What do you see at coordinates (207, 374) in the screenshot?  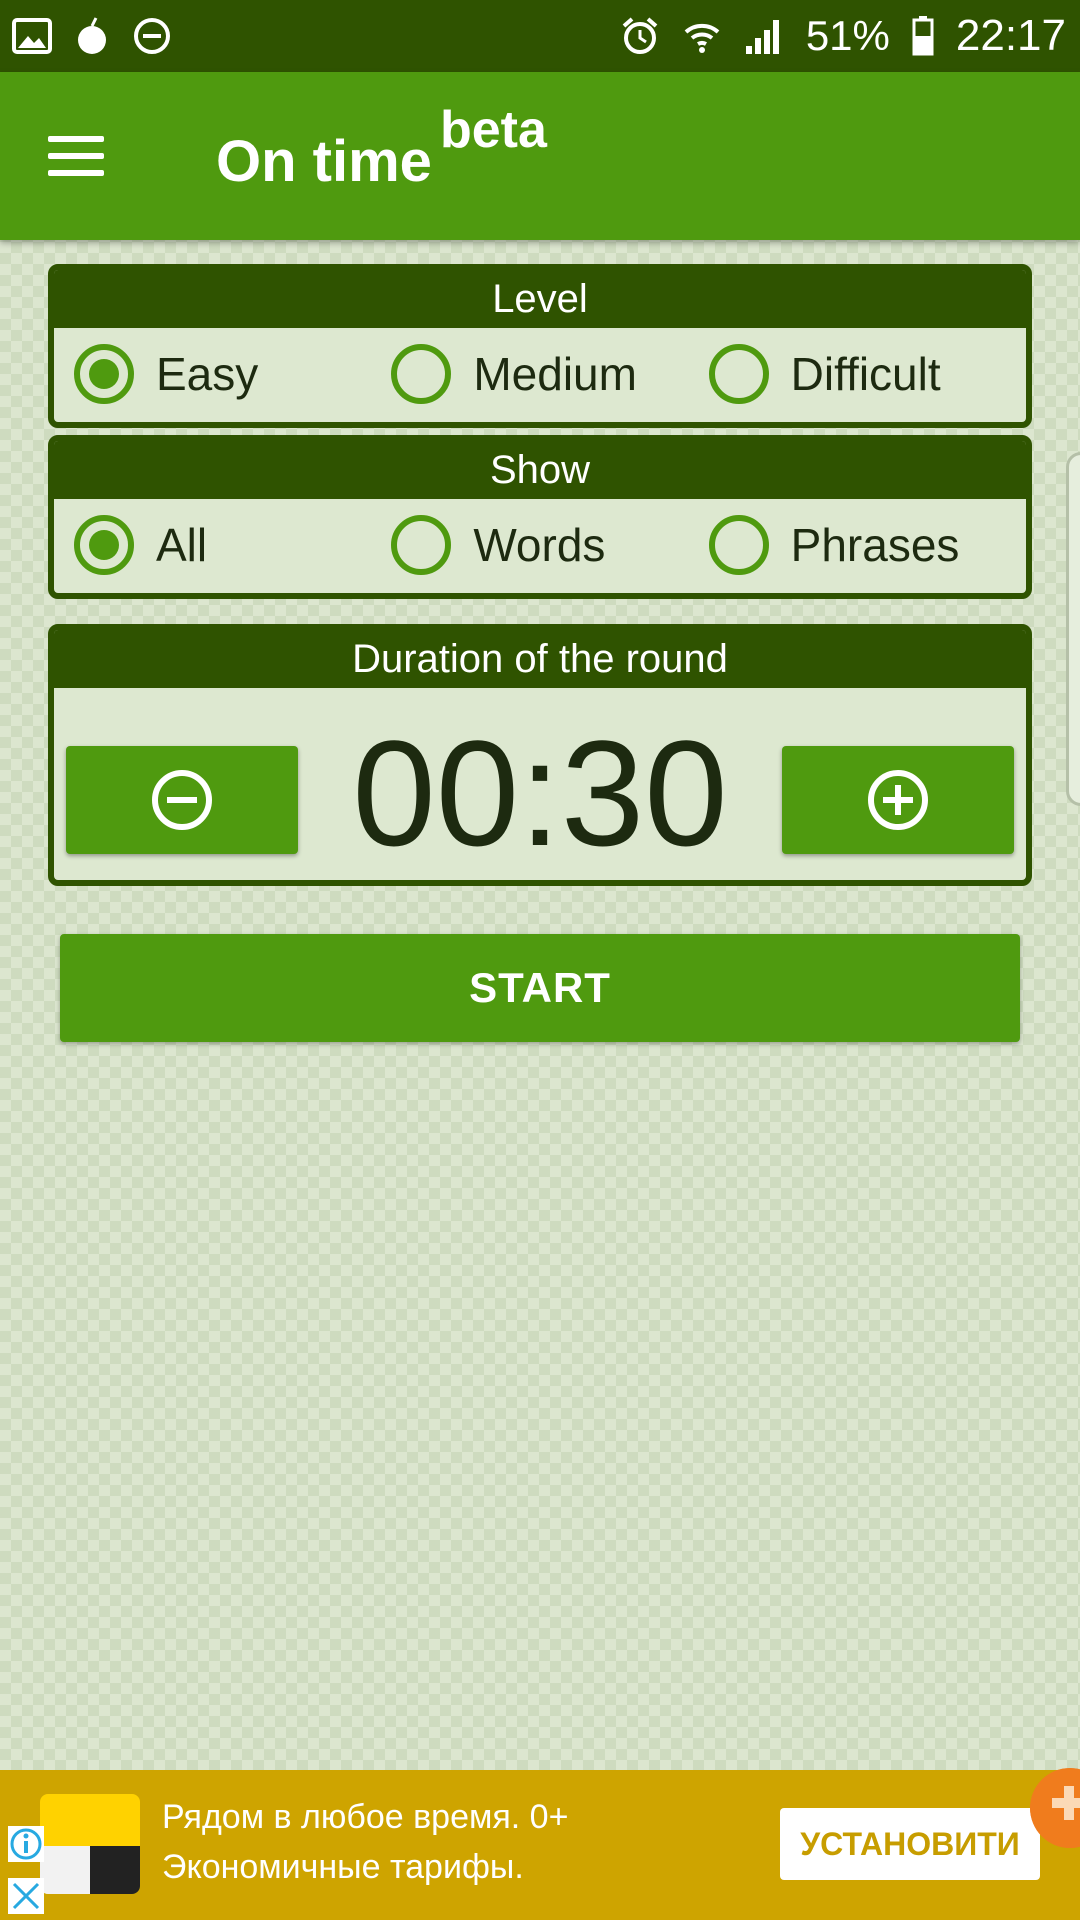 I see `option-label: Easy` at bounding box center [207, 374].